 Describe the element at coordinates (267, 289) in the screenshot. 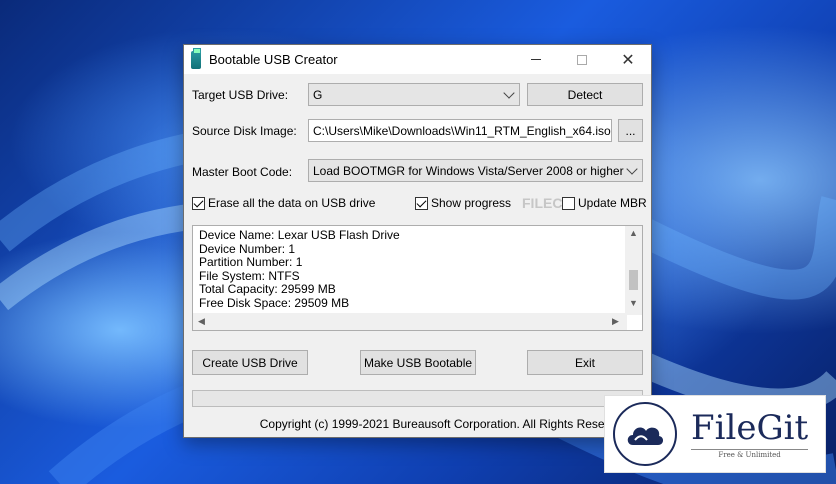

I see `info-line: Total Capacity: 29599 MB` at that location.